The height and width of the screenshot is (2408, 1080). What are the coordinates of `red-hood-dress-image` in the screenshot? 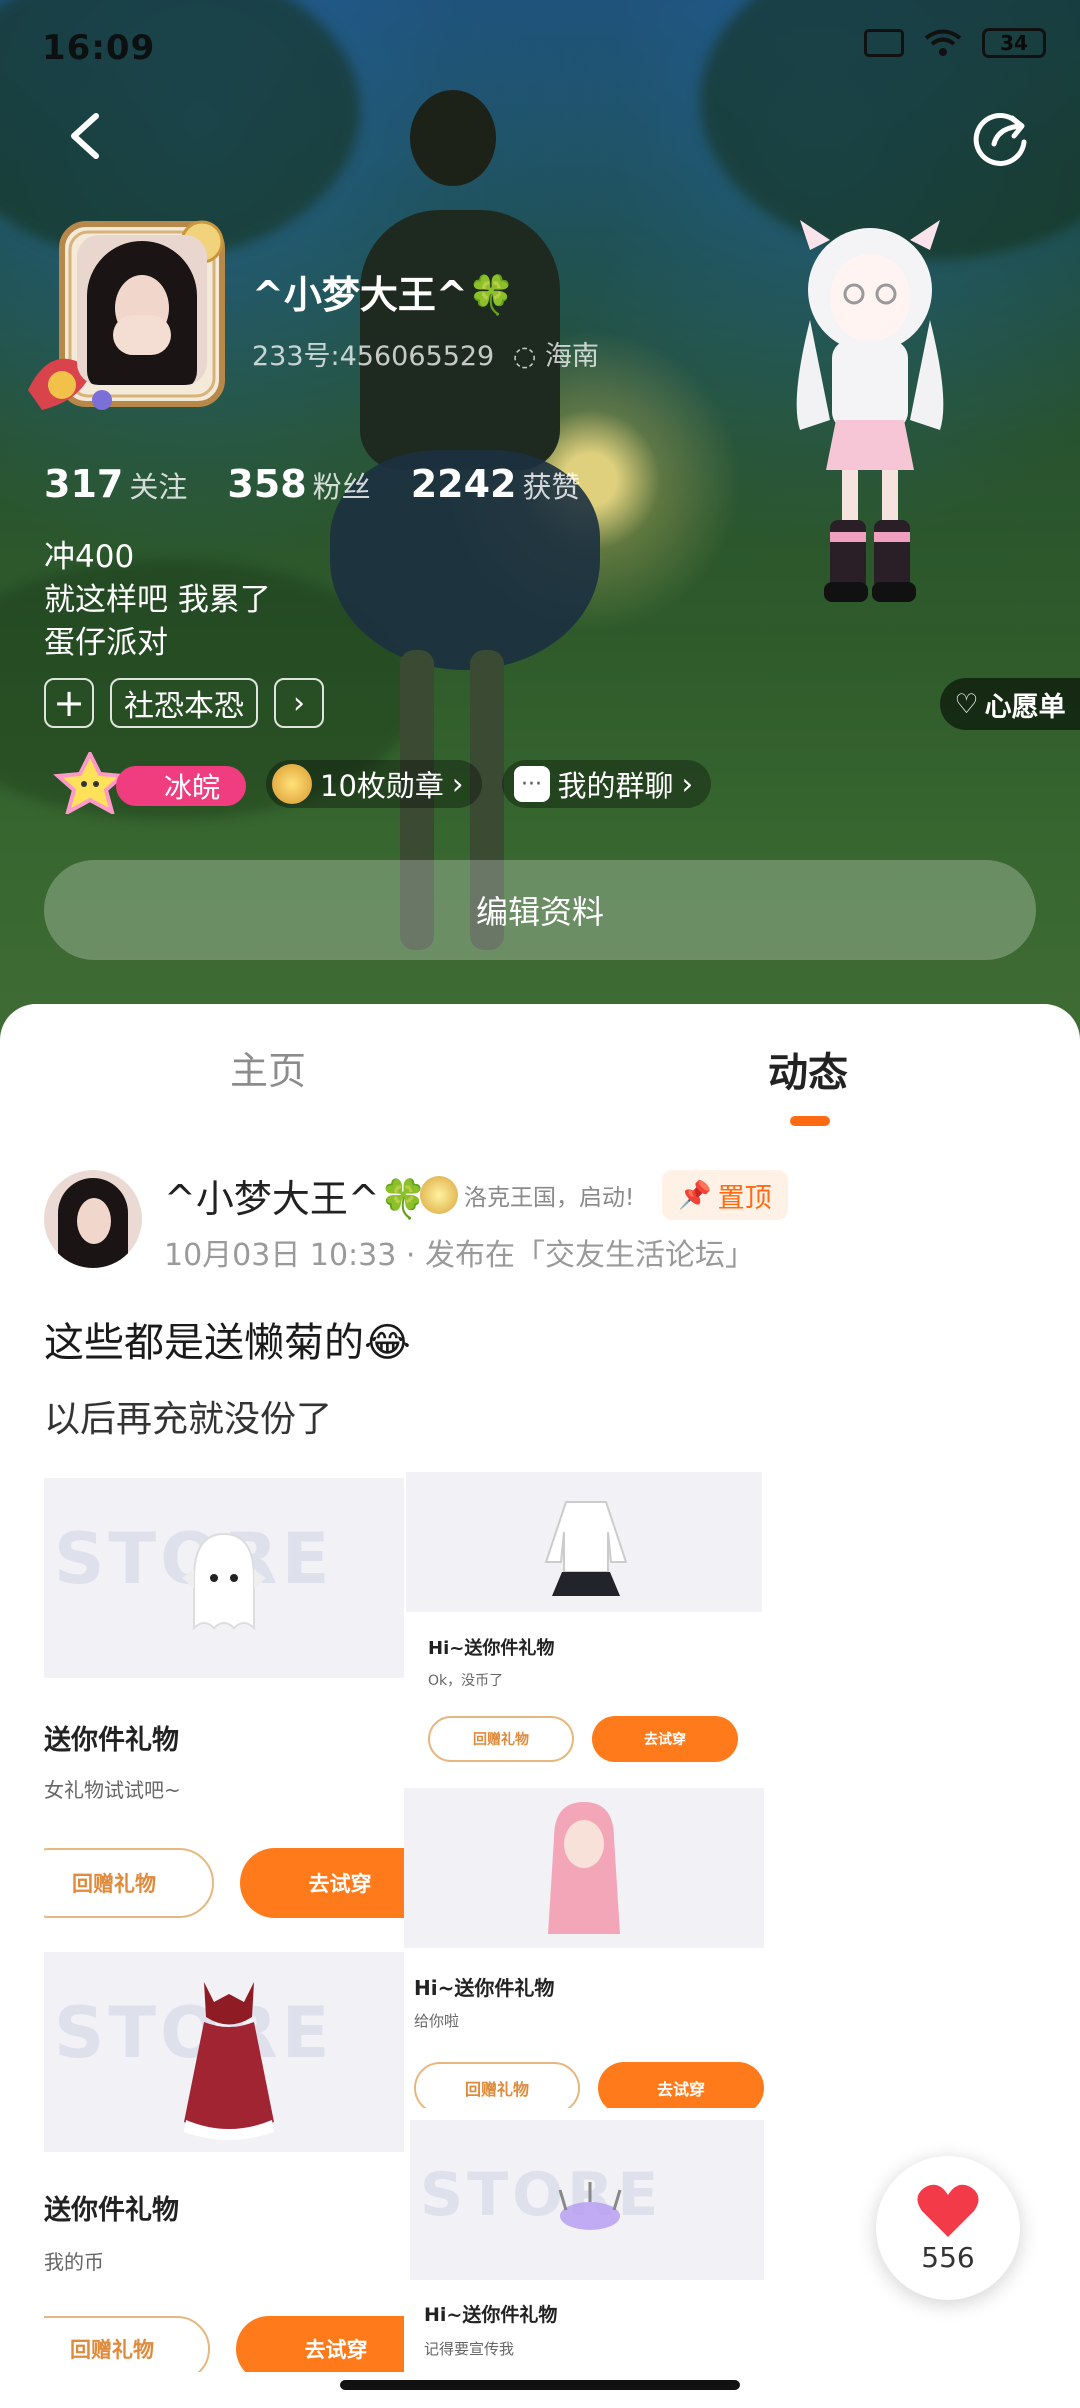 It's located at (229, 2061).